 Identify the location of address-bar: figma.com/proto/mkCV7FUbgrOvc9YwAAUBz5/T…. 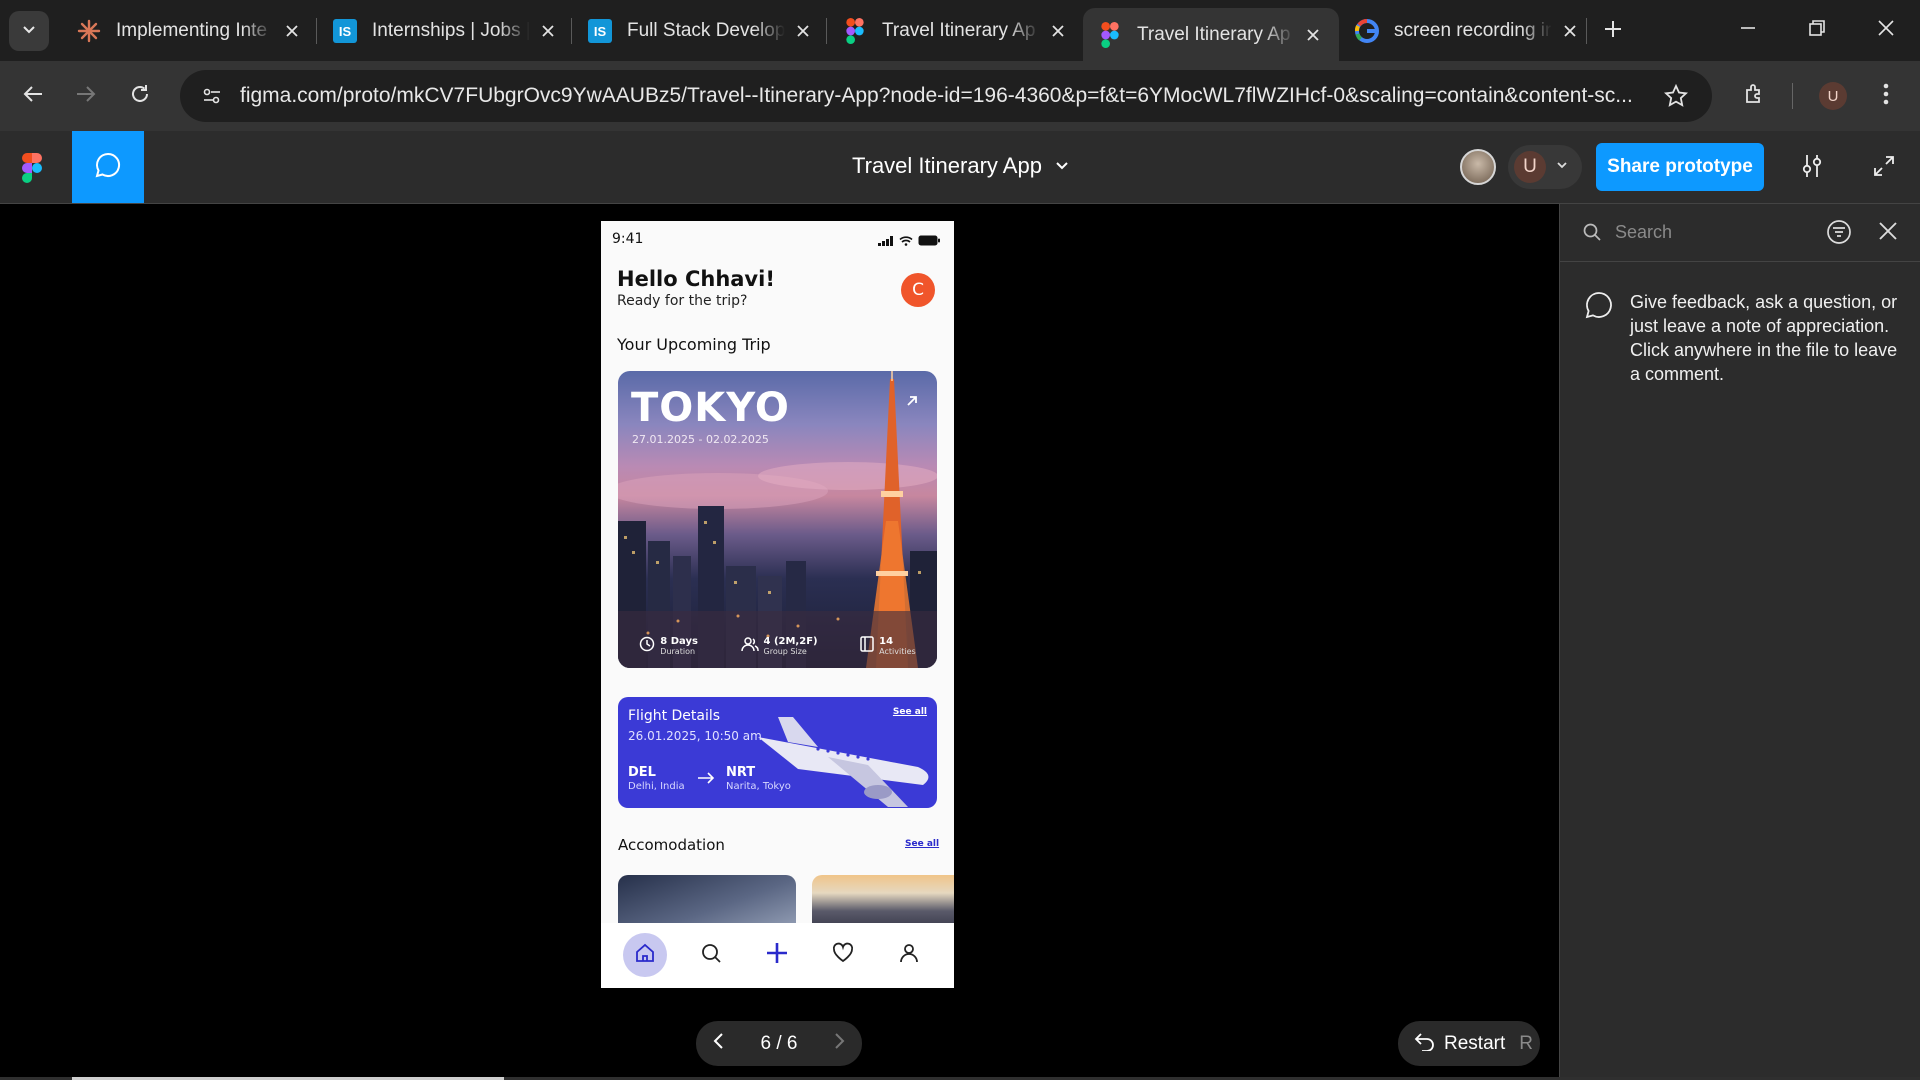
(946, 96).